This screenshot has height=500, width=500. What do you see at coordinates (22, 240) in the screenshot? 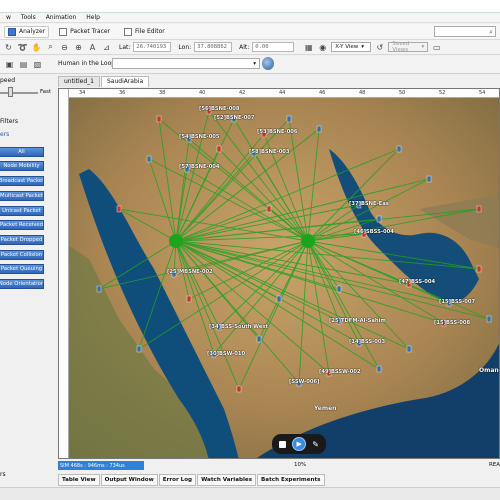
I see `filter-packet-dropped-button: Packet Dropped` at bounding box center [22, 240].